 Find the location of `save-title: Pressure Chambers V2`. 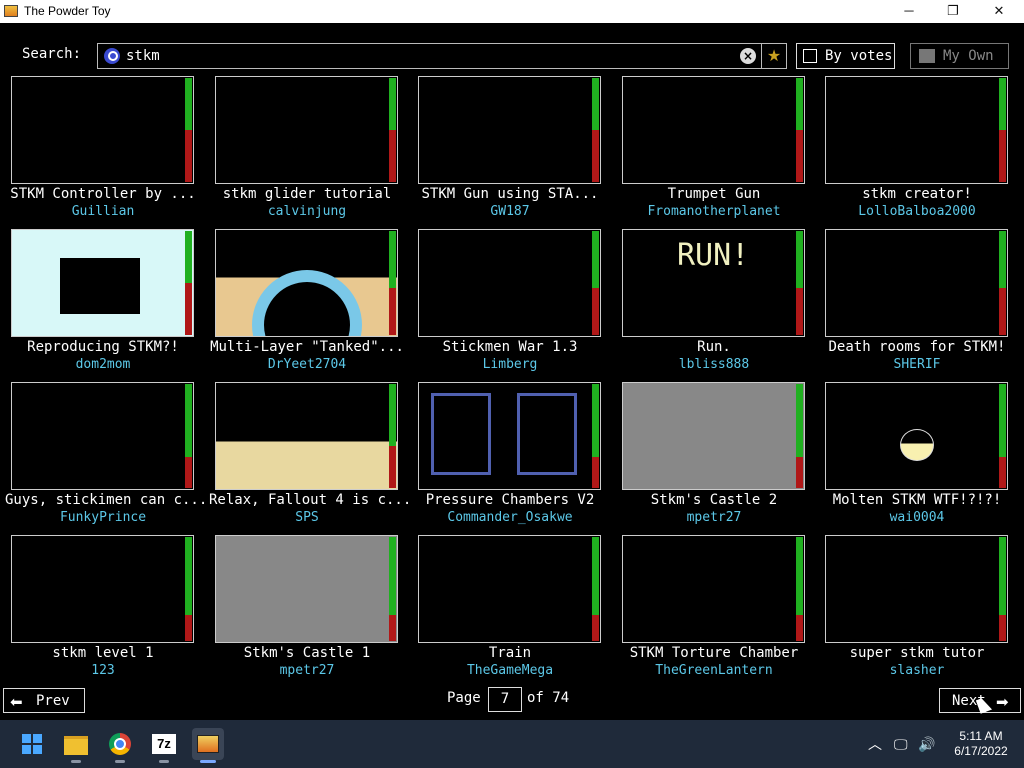

save-title: Pressure Chambers V2 is located at coordinates (510, 500).